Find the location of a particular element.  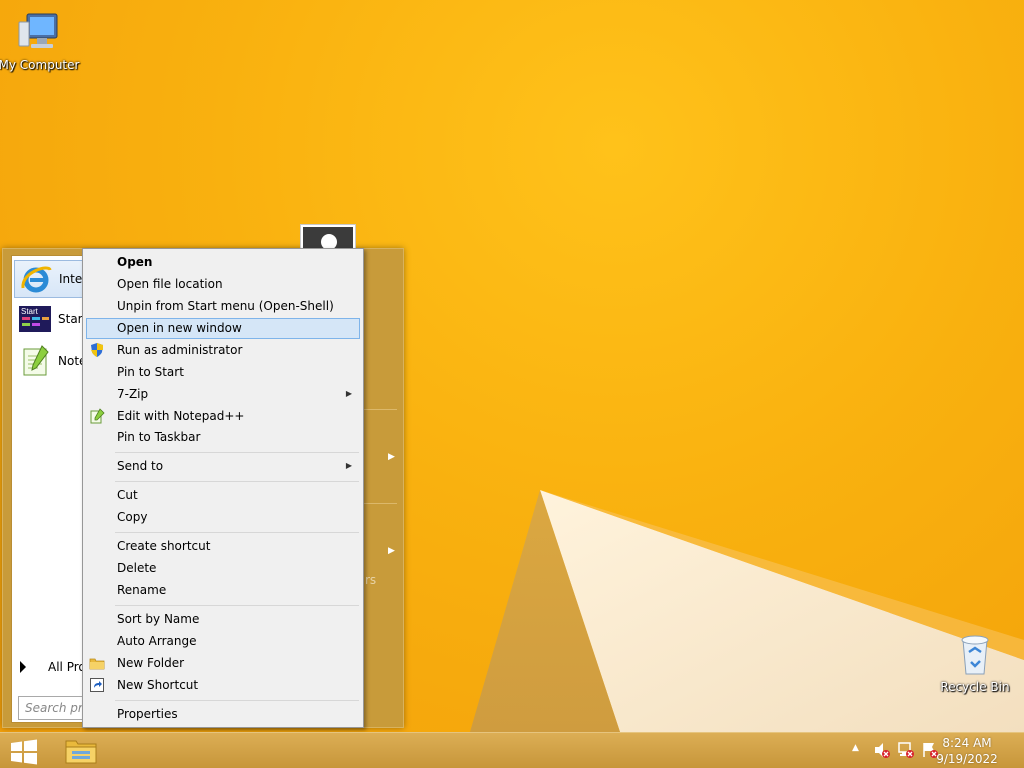

menu-item-delete: Delete is located at coordinates (223, 568).